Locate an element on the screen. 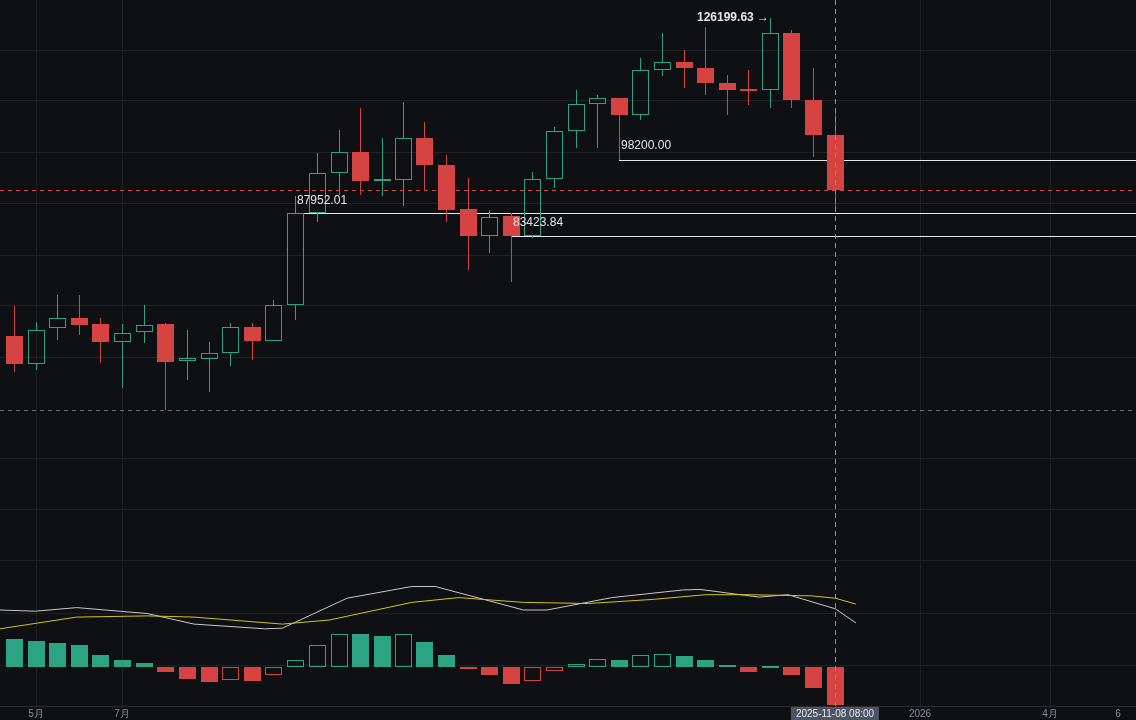 The height and width of the screenshot is (720, 1136). time-axis-label: 6 is located at coordinates (1118, 714).